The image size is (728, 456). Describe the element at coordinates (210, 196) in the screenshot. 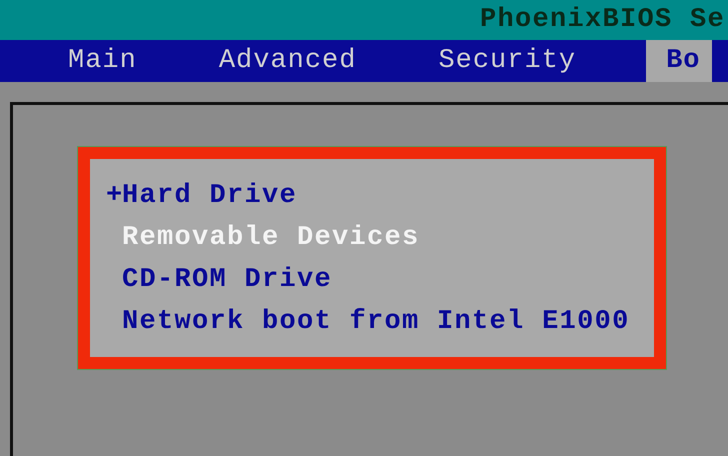

I see `boot-device-label: Hard Drive` at that location.